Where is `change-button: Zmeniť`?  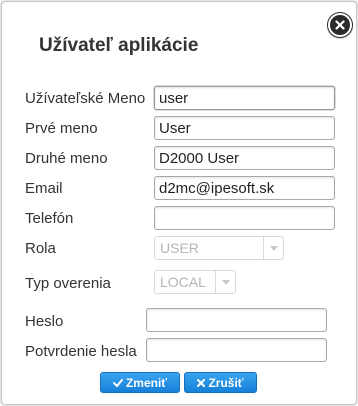
change-button: Zmeniť is located at coordinates (140, 382).